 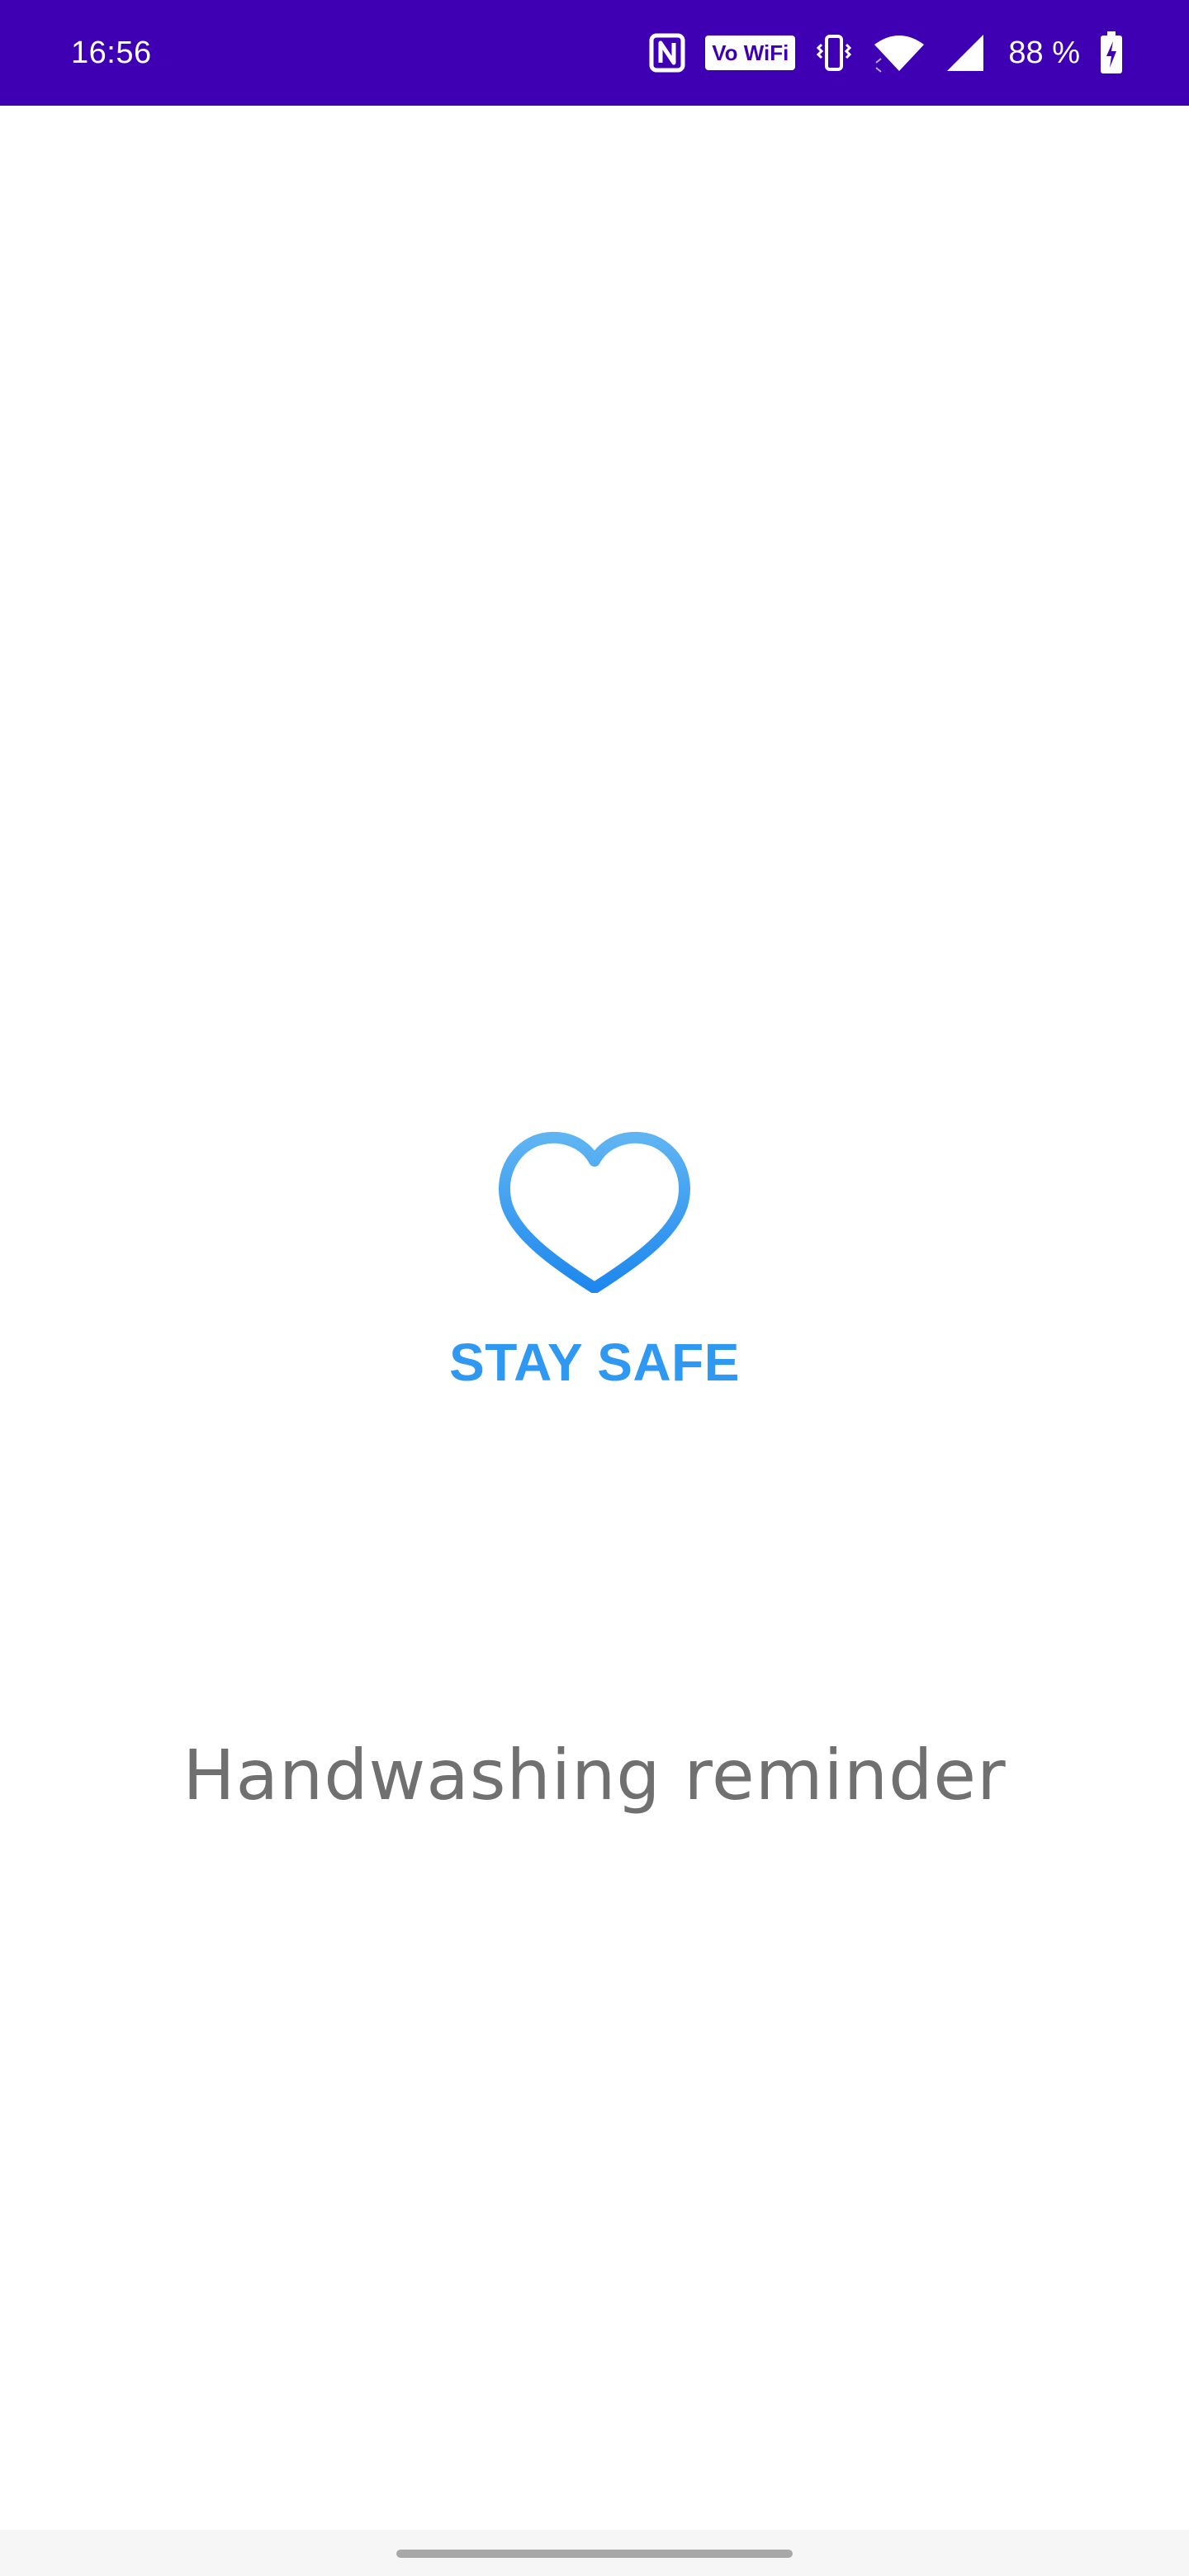 What do you see at coordinates (965, 53) in the screenshot?
I see `signal-icon` at bounding box center [965, 53].